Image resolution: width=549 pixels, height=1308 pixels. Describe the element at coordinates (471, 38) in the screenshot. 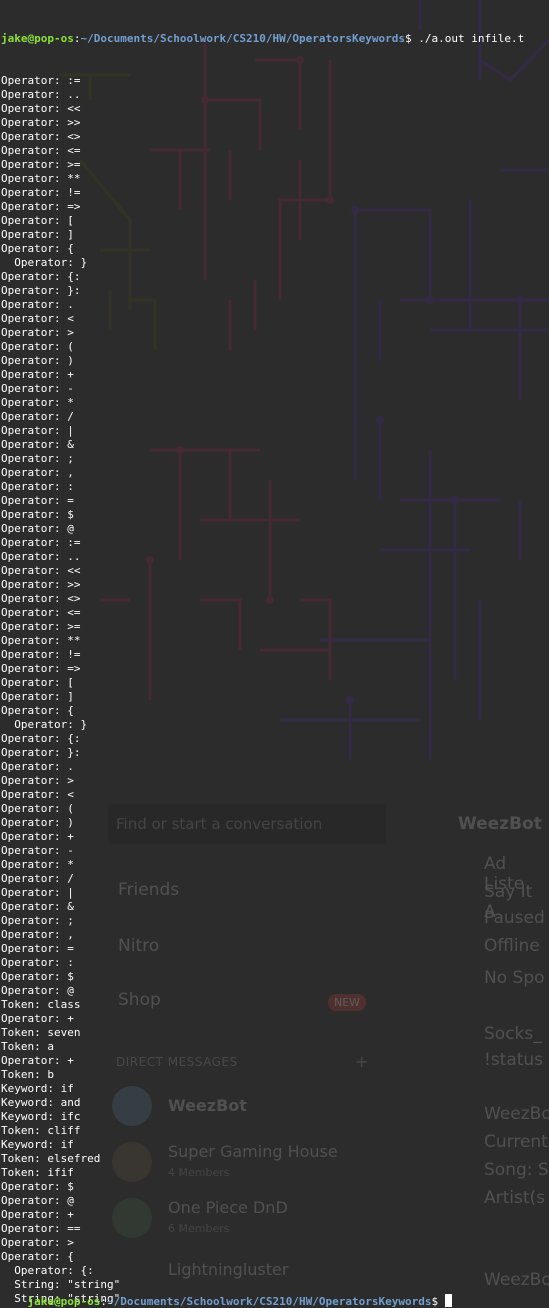

I see `executed-command: ./a.out infile.t` at that location.